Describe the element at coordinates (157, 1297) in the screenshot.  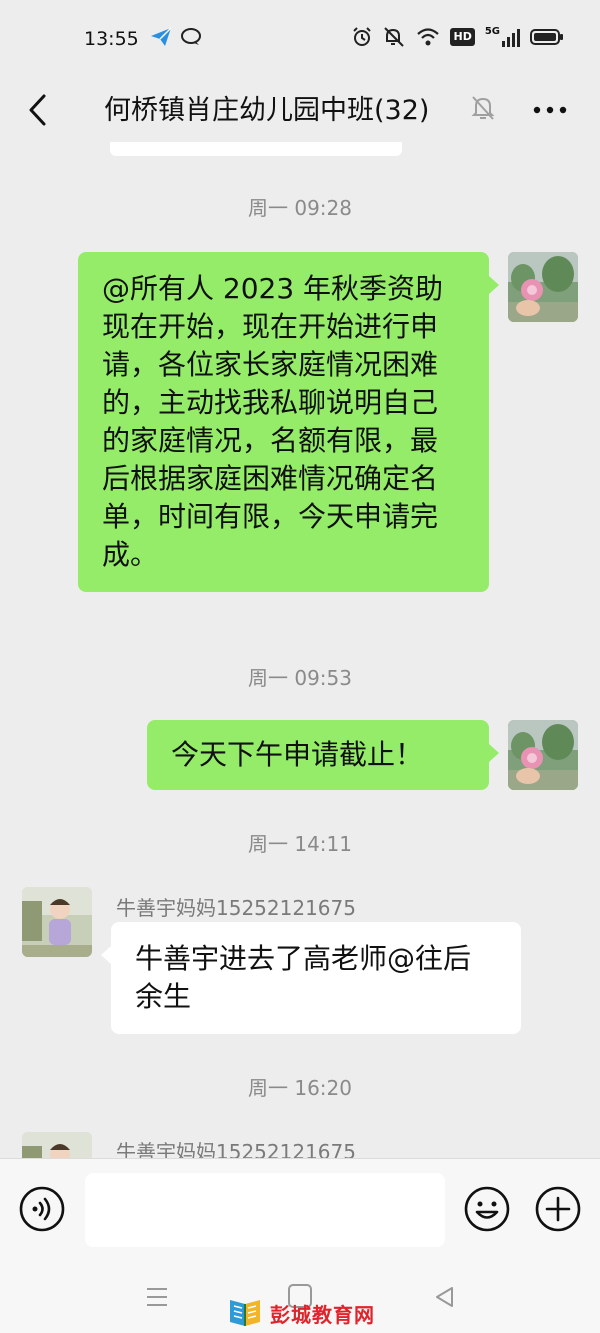
I see `menu-icon` at that location.